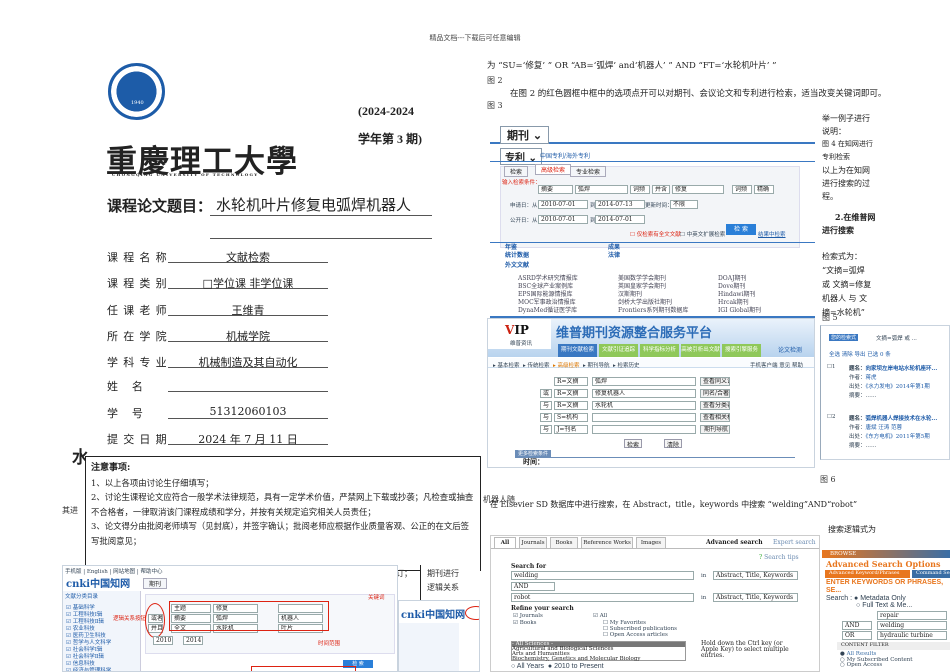 This screenshot has width=950, height=672. I want to click on search-expression-text: 或 文摘=修复, so click(847, 284).